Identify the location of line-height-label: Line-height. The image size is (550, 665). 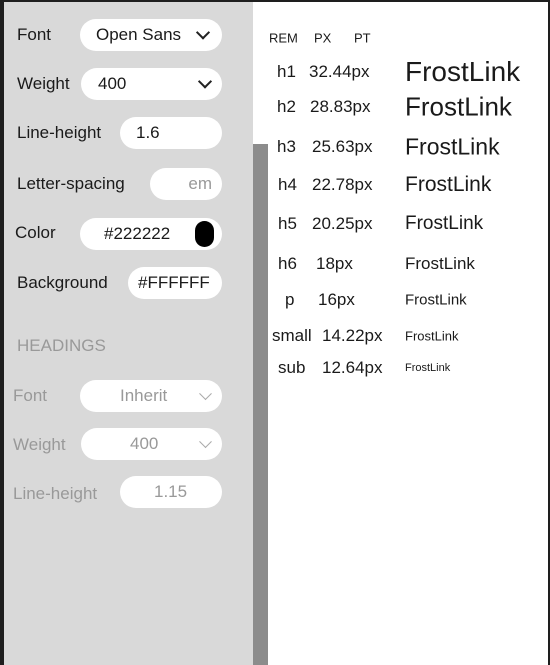
(59, 132).